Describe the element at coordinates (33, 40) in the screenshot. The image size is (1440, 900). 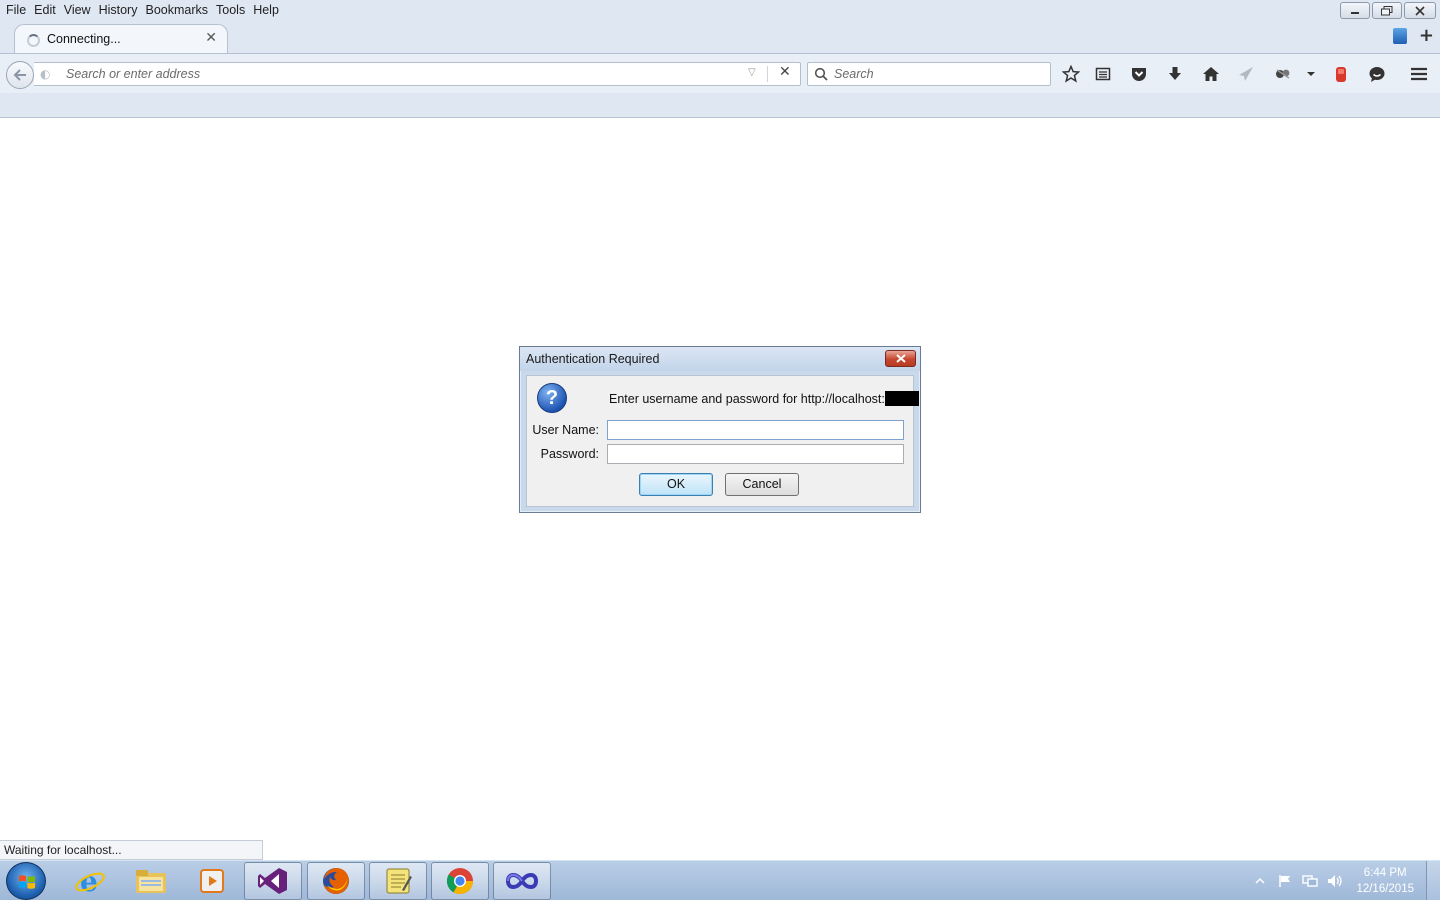
I see `loading-spinner-icon` at that location.